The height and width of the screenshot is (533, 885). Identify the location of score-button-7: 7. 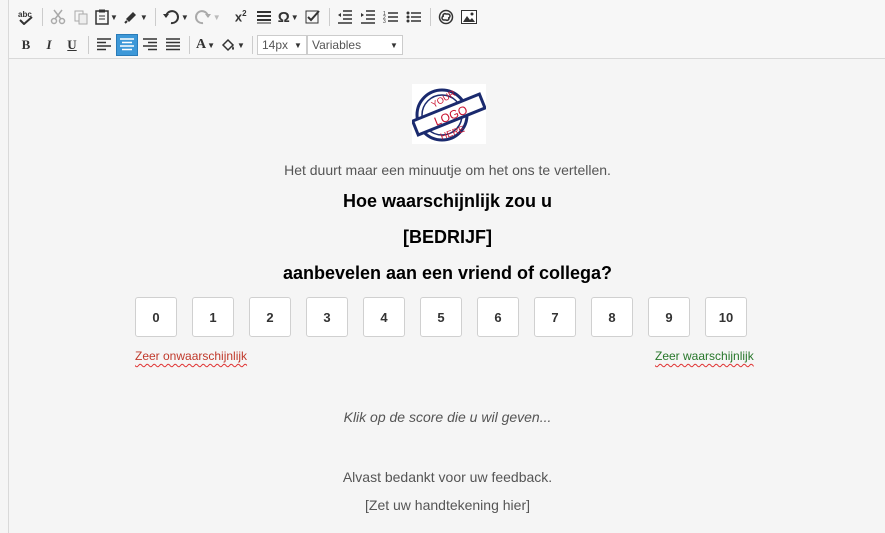
(555, 317).